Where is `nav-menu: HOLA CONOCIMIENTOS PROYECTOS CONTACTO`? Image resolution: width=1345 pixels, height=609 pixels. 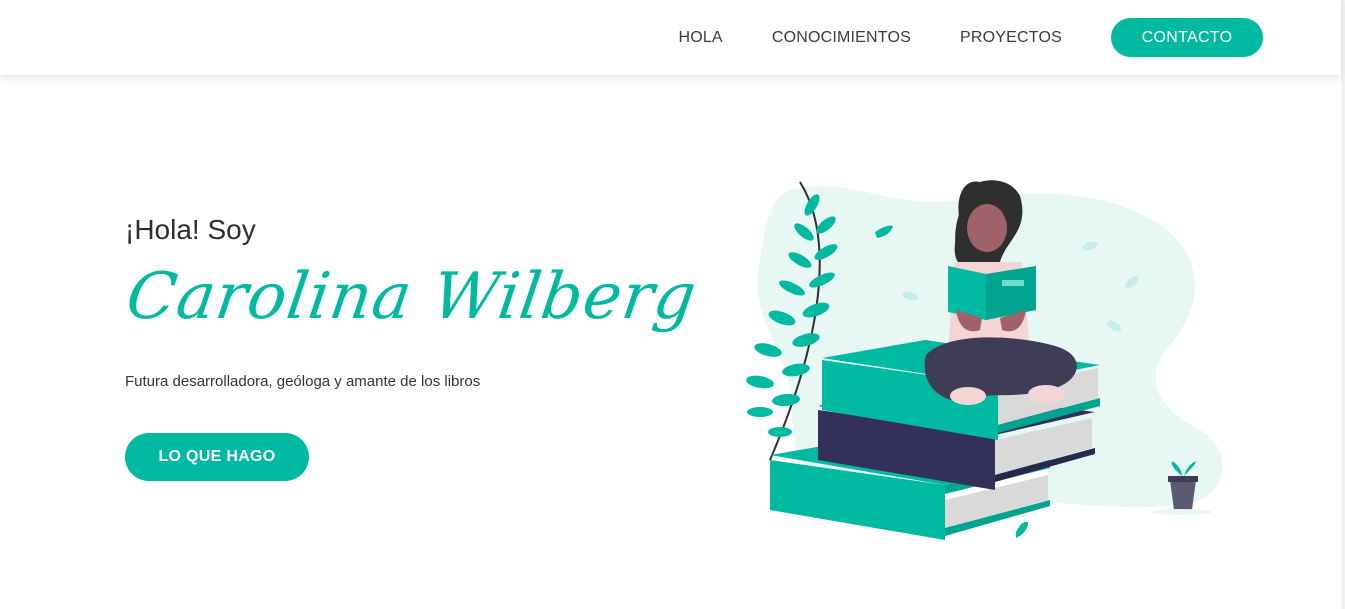 nav-menu: HOLA CONOCIMIENTOS PROYECTOS CONTACTO is located at coordinates (970, 37).